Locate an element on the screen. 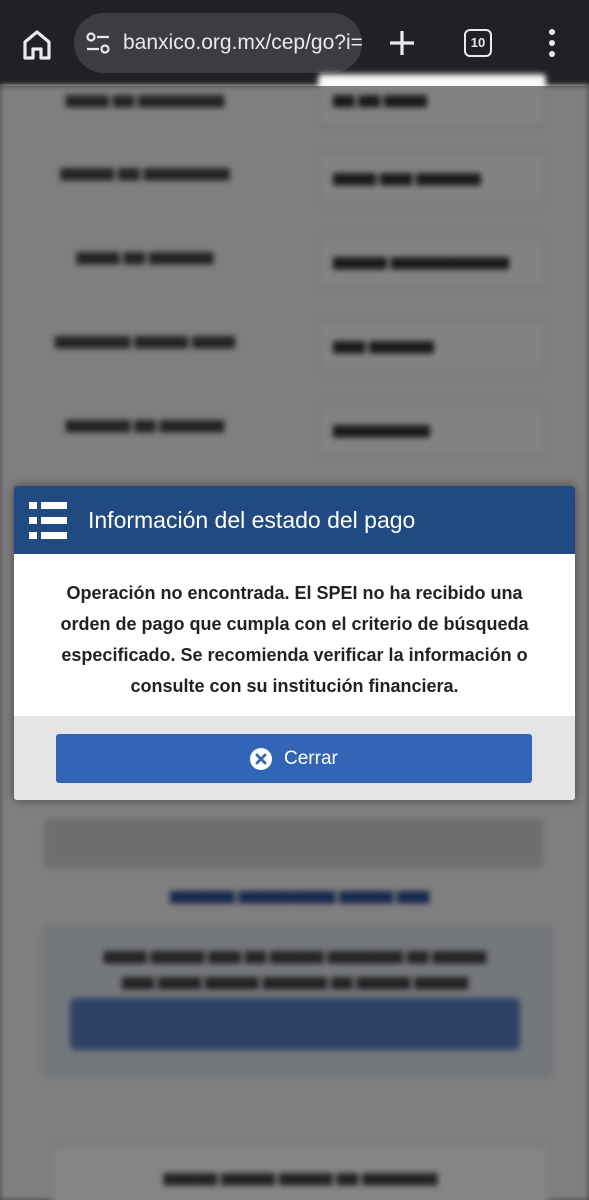 This screenshot has width=589, height=1200. tune-icon is located at coordinates (98, 43).